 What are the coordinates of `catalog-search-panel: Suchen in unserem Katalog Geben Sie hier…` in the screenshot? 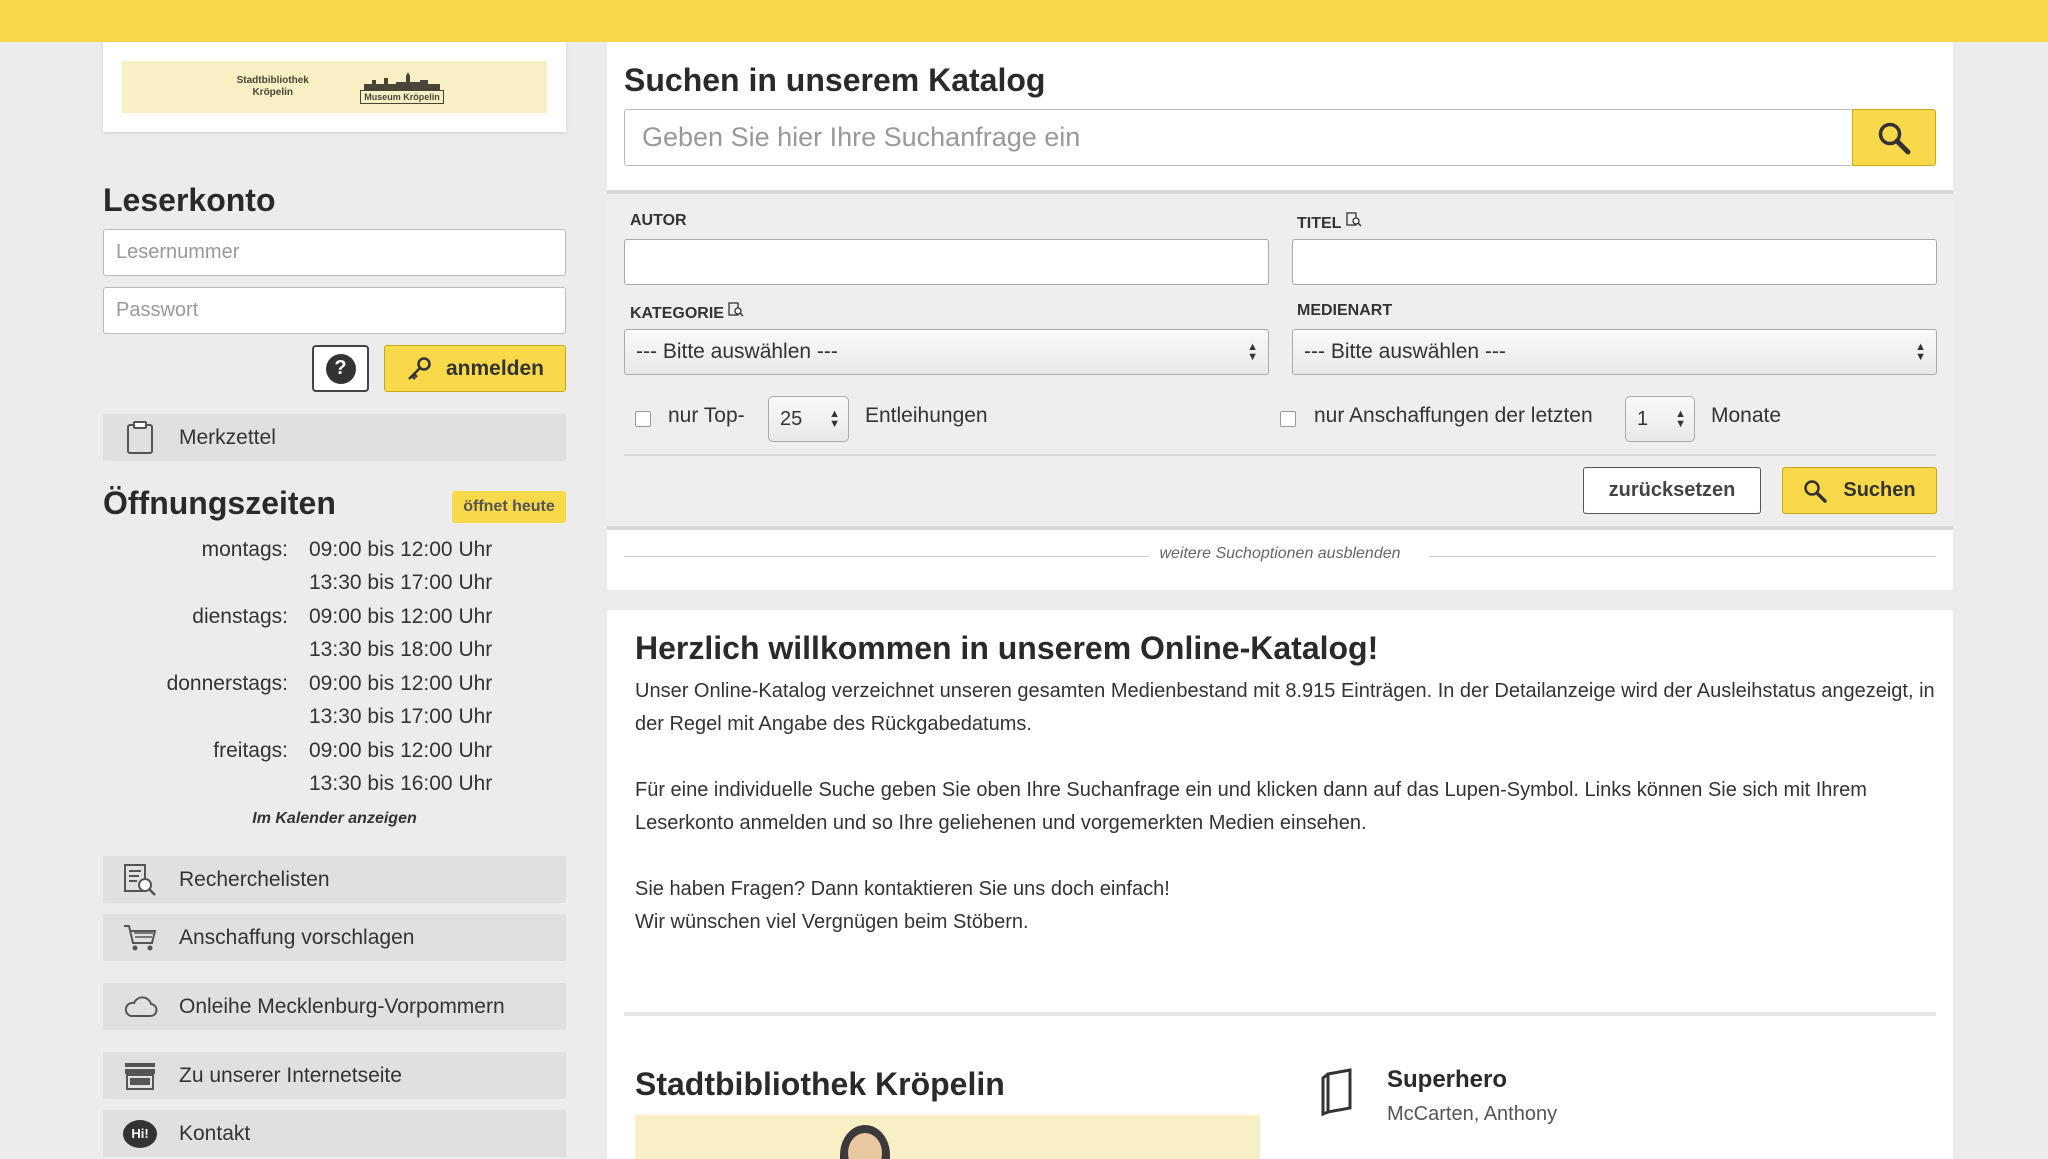 It's located at (1280, 116).